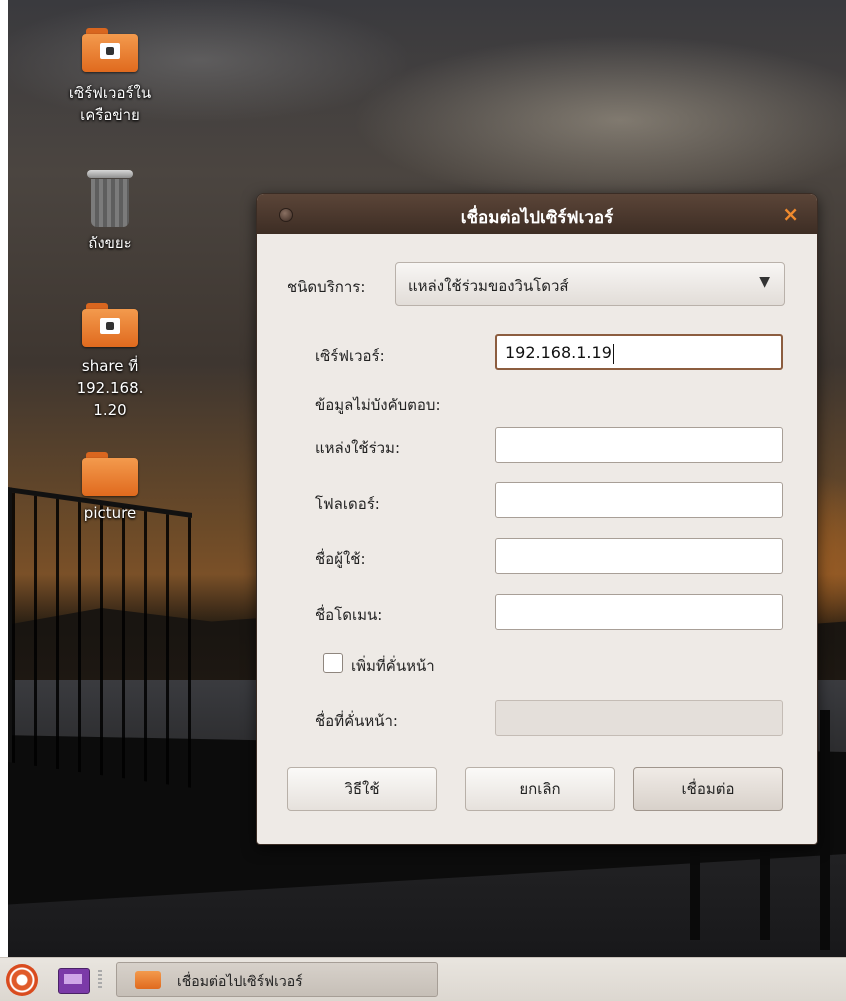 The height and width of the screenshot is (1001, 846). I want to click on folder-label: โฟลเดอร์:, so click(347, 504).